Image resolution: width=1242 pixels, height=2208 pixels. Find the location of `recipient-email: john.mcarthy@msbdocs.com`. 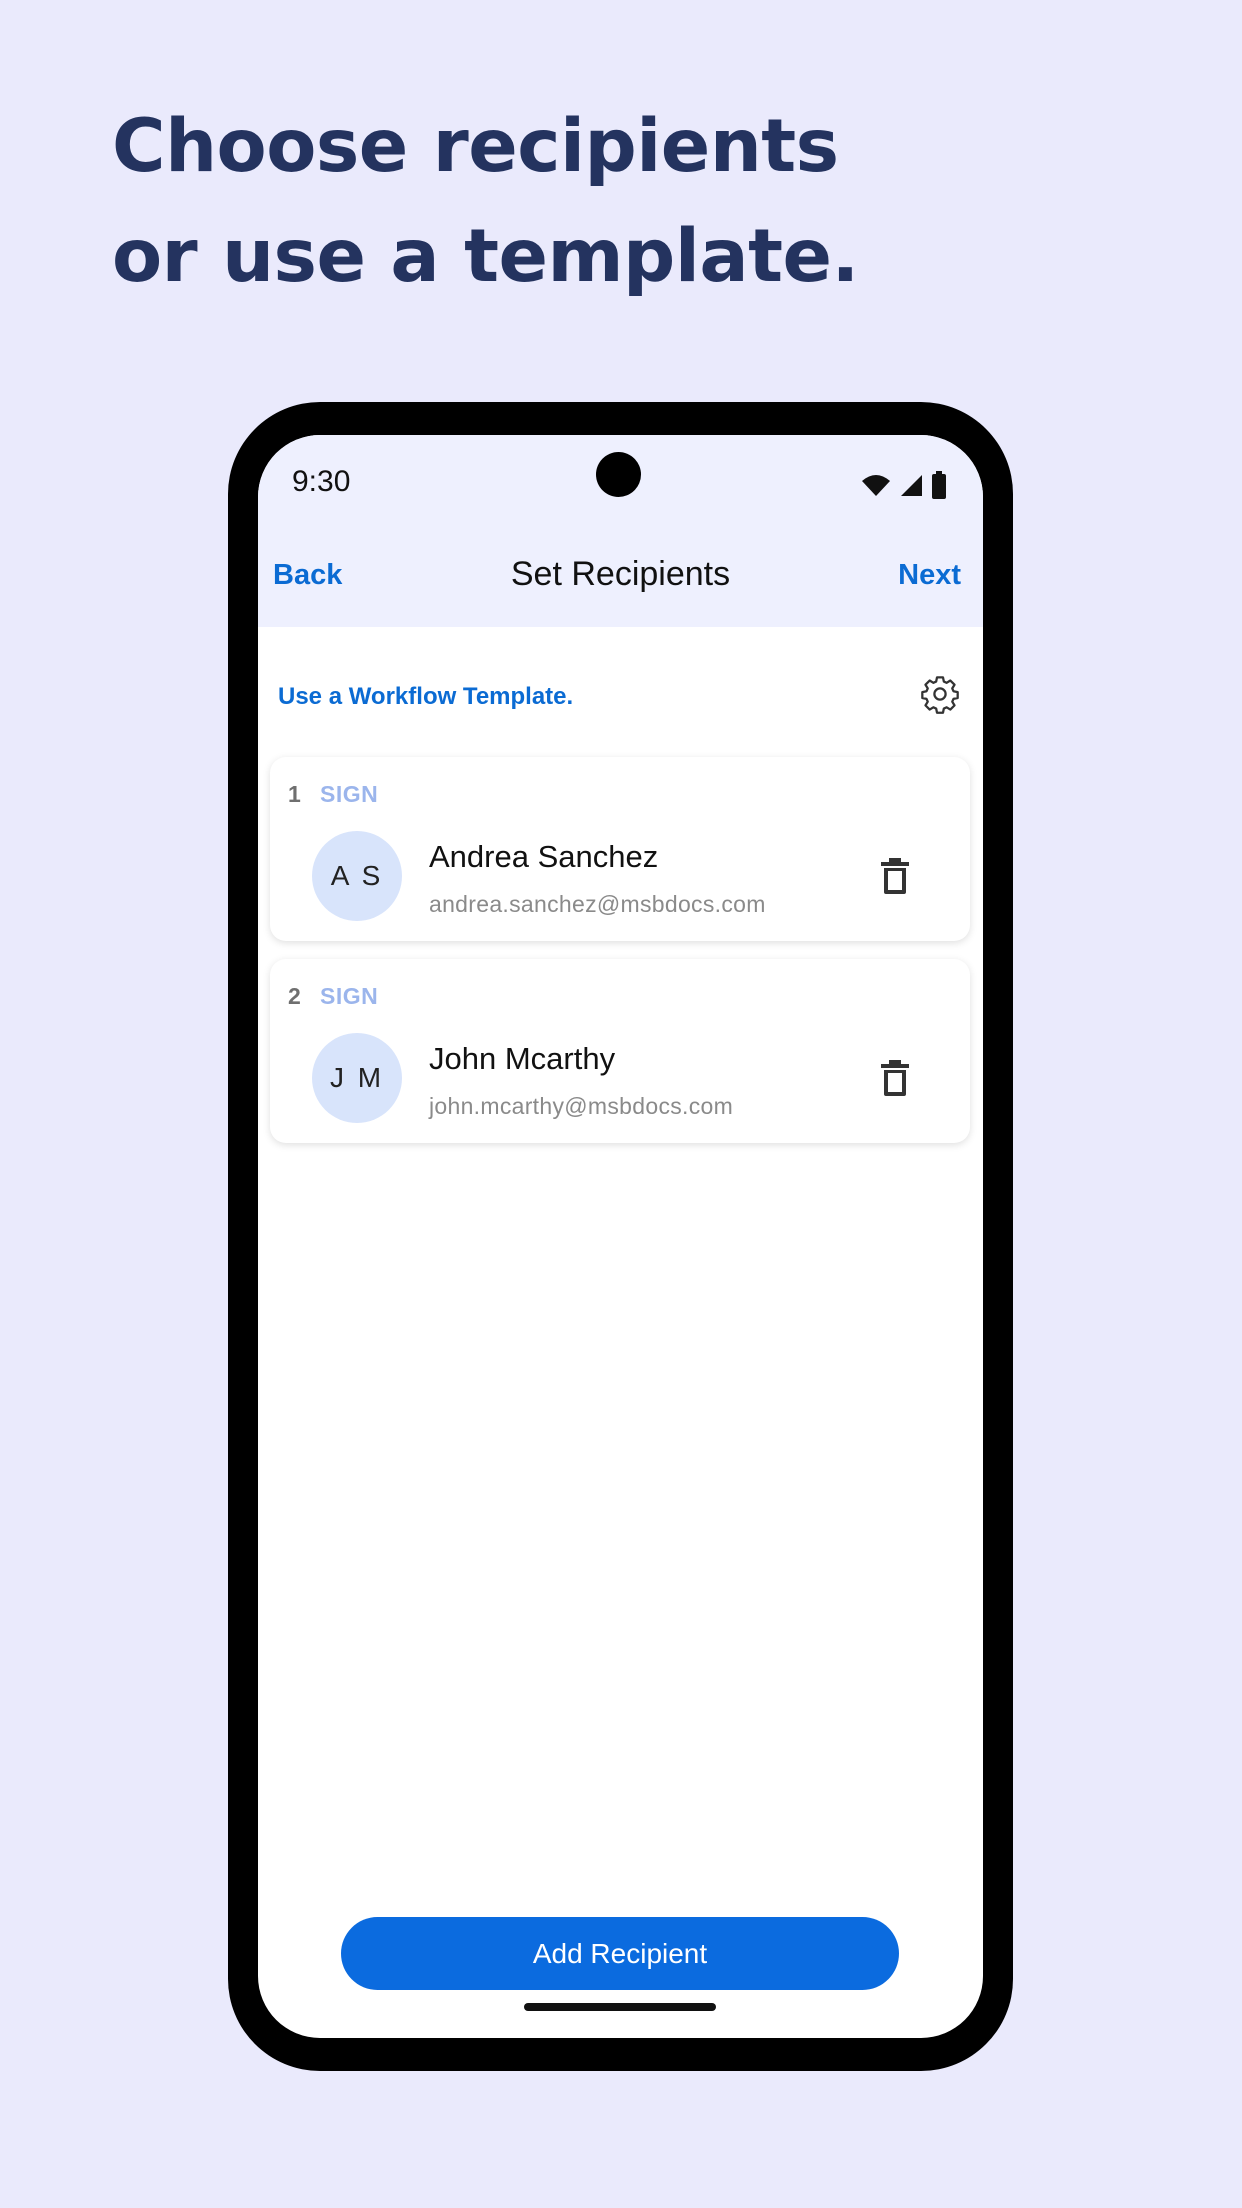

recipient-email: john.mcarthy@msbdocs.com is located at coordinates (581, 1106).